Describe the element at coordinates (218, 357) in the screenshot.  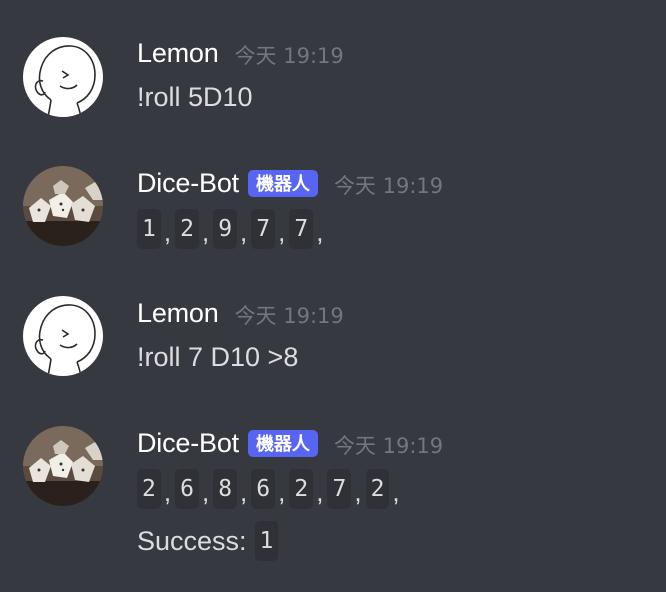
I see `message-content: !roll 7 D10 >8` at that location.